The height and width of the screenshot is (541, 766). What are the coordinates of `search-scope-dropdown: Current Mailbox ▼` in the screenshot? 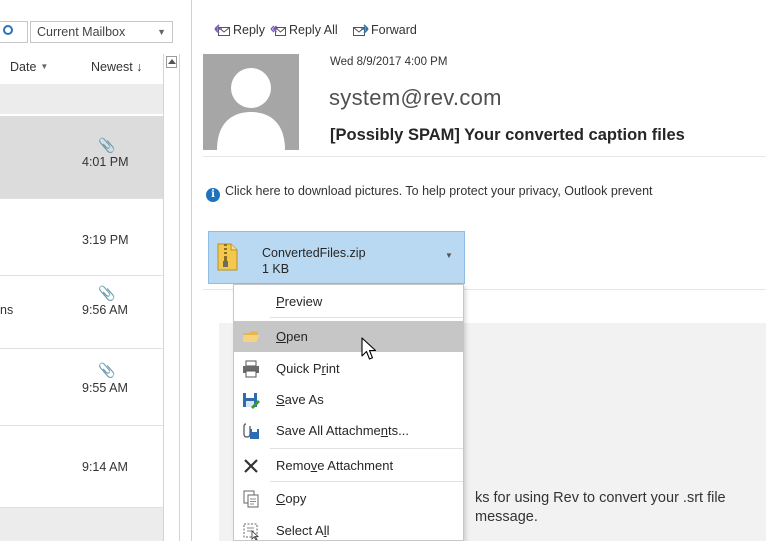 It's located at (101, 32).